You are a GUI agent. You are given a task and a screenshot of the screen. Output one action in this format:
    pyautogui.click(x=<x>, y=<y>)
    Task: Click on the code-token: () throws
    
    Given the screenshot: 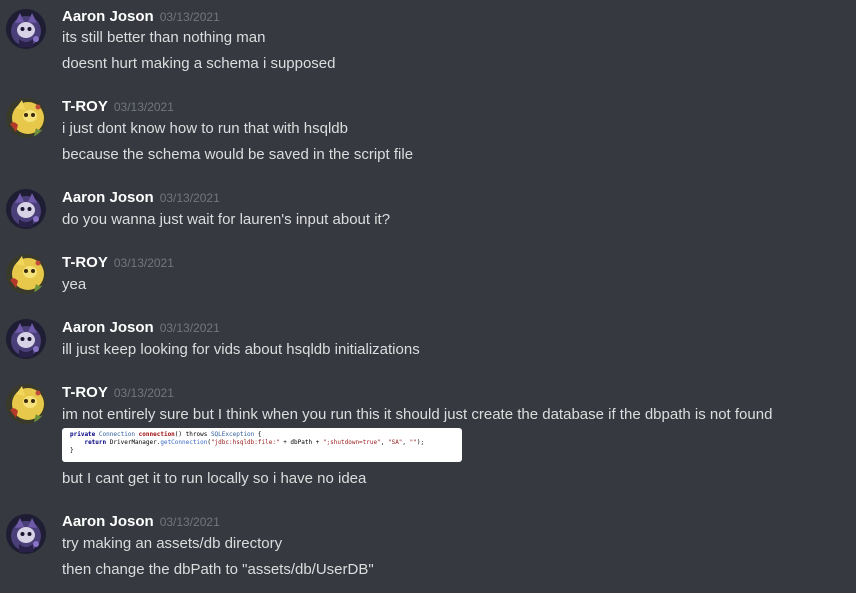 What is the action you would take?
    pyautogui.click(x=191, y=434)
    